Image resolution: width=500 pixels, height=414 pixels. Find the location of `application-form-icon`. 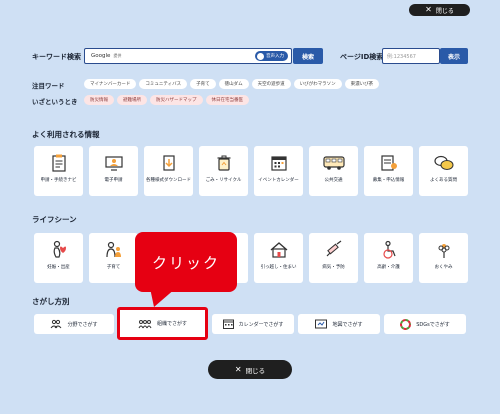

application-form-icon is located at coordinates (389, 163).